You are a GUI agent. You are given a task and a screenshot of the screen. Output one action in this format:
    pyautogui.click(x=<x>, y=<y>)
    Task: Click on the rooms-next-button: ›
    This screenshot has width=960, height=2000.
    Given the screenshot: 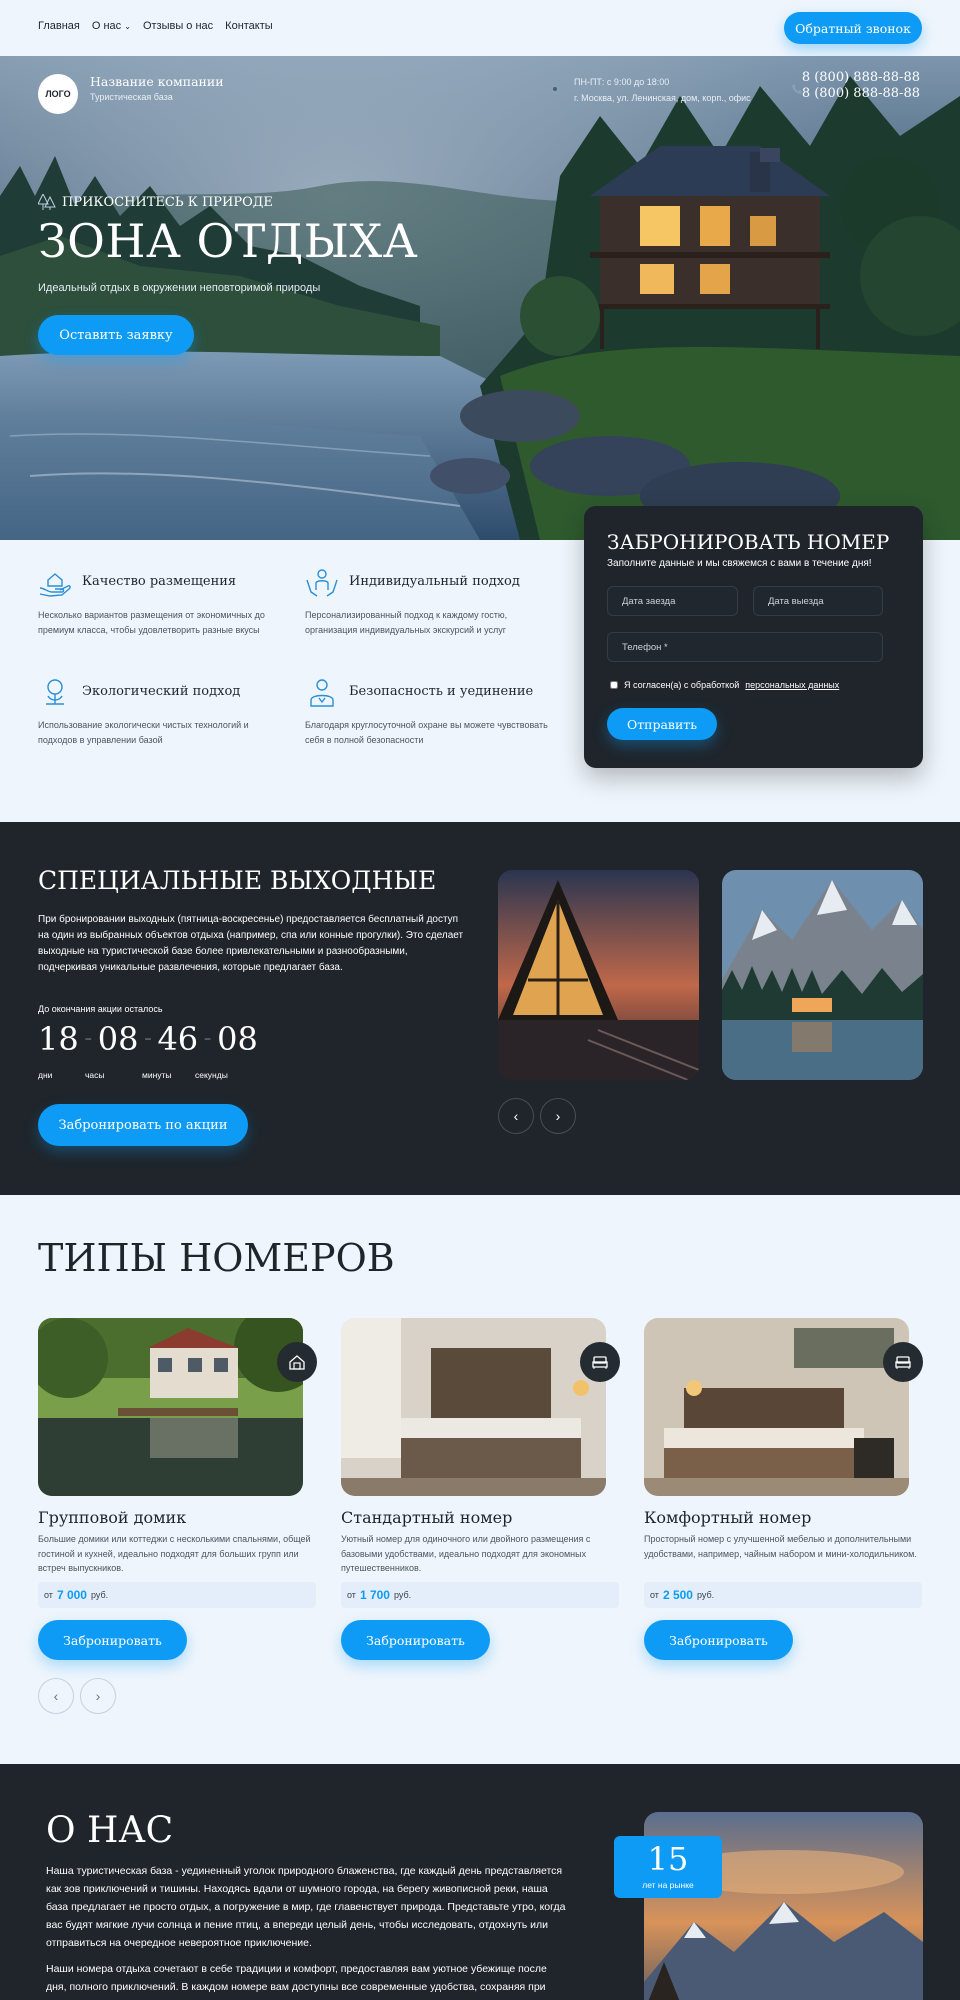 What is the action you would take?
    pyautogui.click(x=98, y=1696)
    